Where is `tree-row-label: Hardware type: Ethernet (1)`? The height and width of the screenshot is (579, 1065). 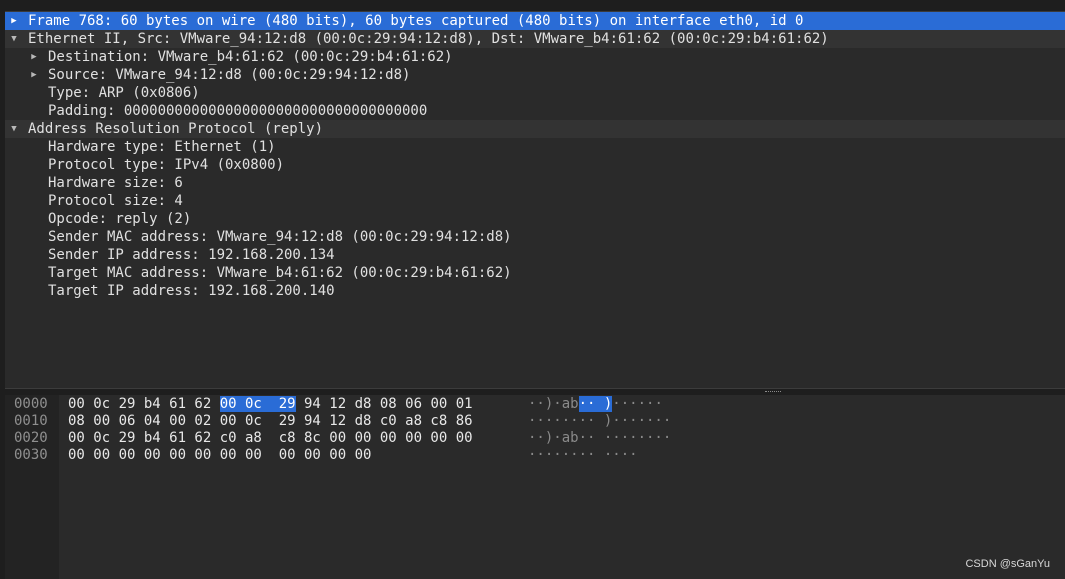
tree-row-label: Hardware type: Ethernet (1) is located at coordinates (162, 147).